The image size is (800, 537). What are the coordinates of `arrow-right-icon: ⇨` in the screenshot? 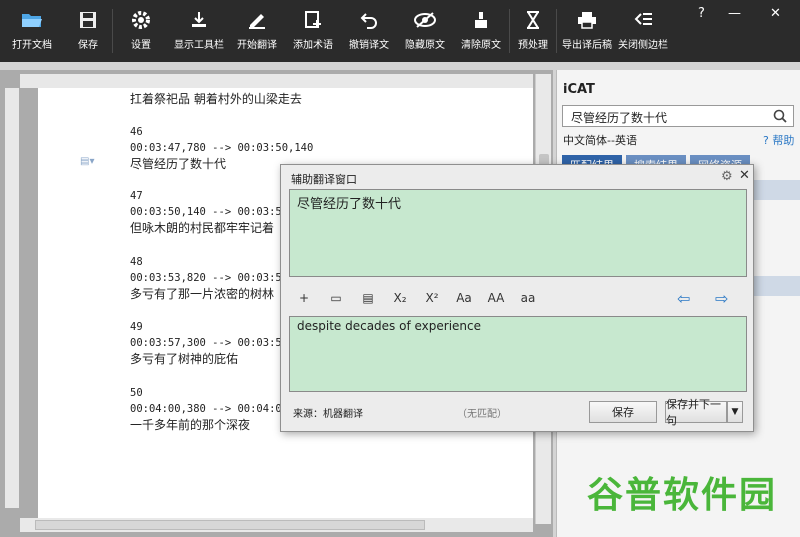 It's located at (721, 298).